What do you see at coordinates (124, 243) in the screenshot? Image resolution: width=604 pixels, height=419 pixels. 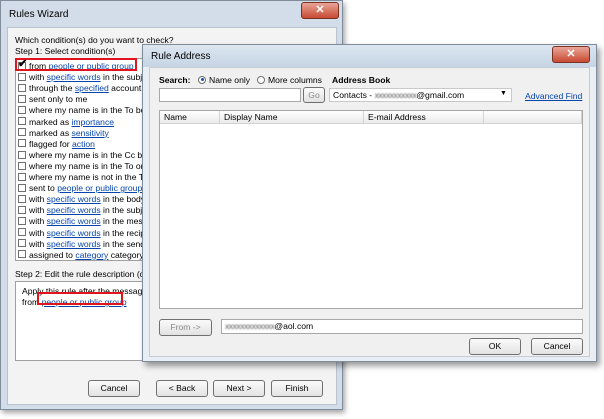 I see `condition-text: in the sender's address` at bounding box center [124, 243].